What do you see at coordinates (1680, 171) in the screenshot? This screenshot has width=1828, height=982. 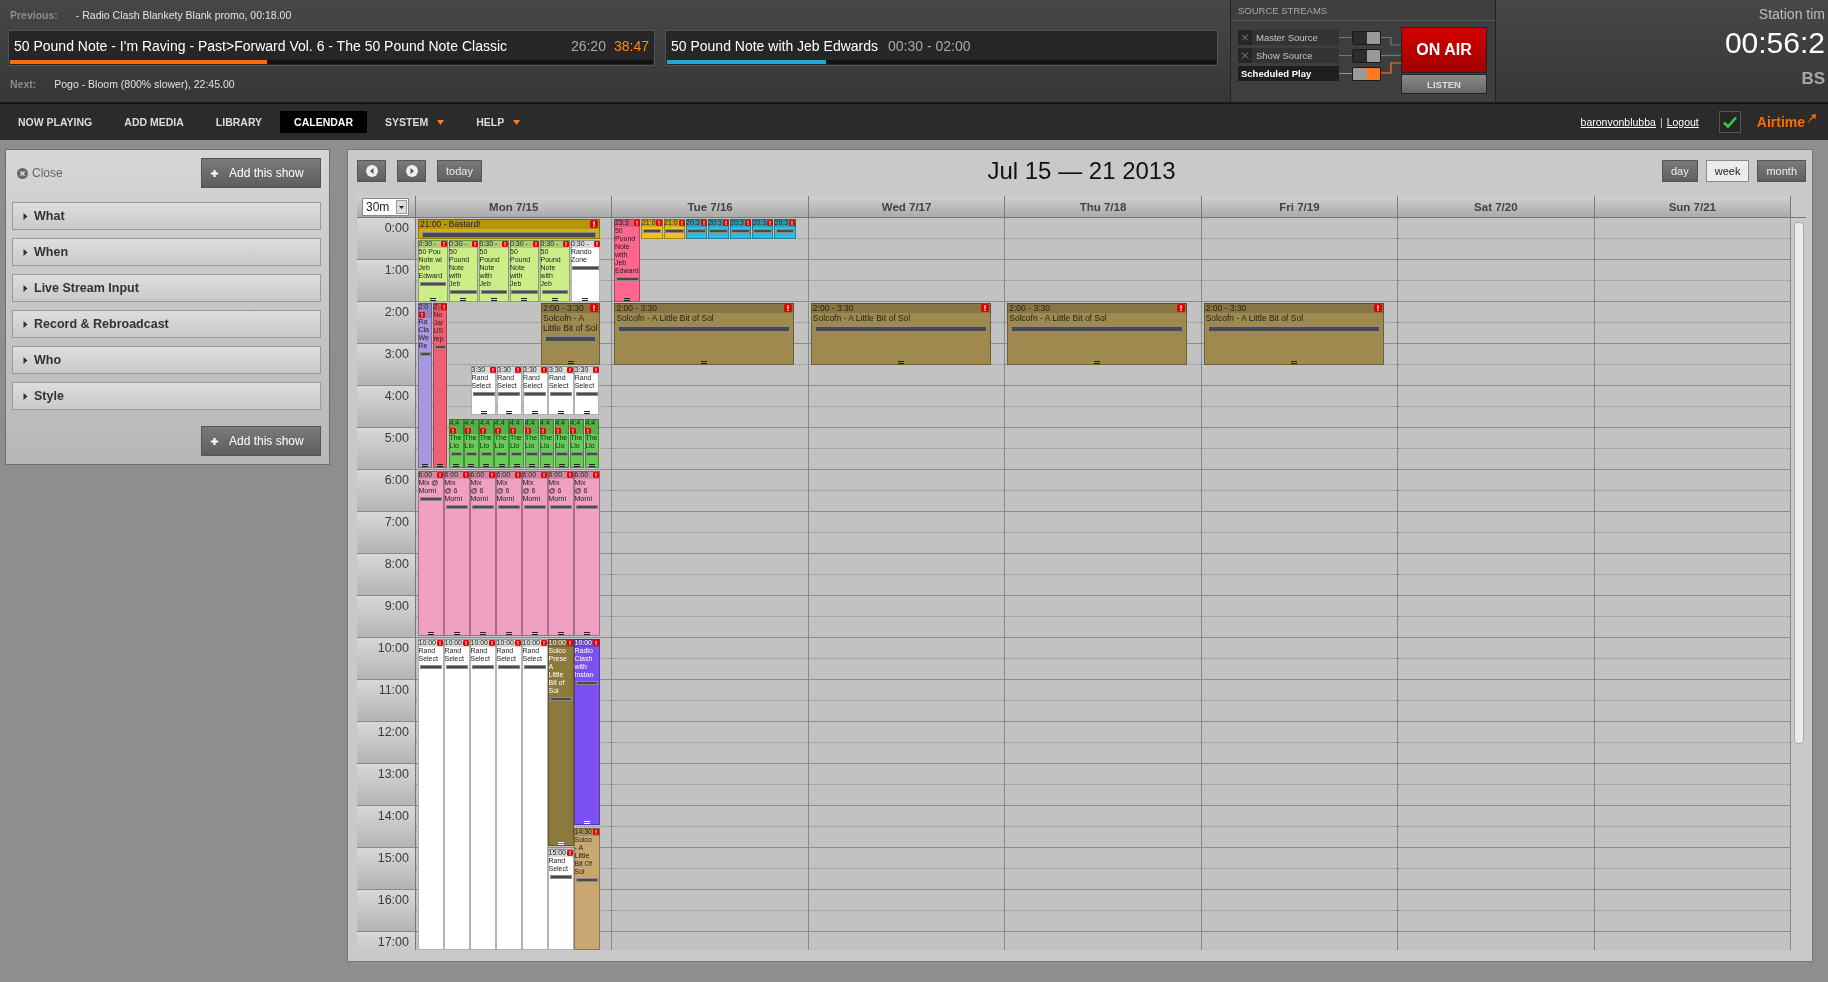 I see `view-button: day` at bounding box center [1680, 171].